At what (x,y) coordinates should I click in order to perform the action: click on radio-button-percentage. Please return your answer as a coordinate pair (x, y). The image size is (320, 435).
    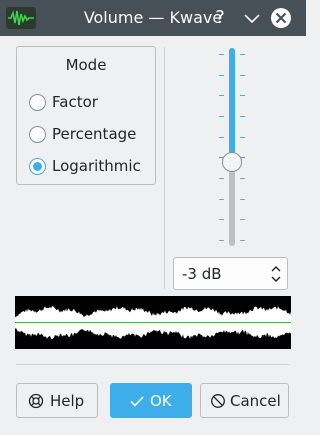
    Looking at the image, I should click on (37, 134).